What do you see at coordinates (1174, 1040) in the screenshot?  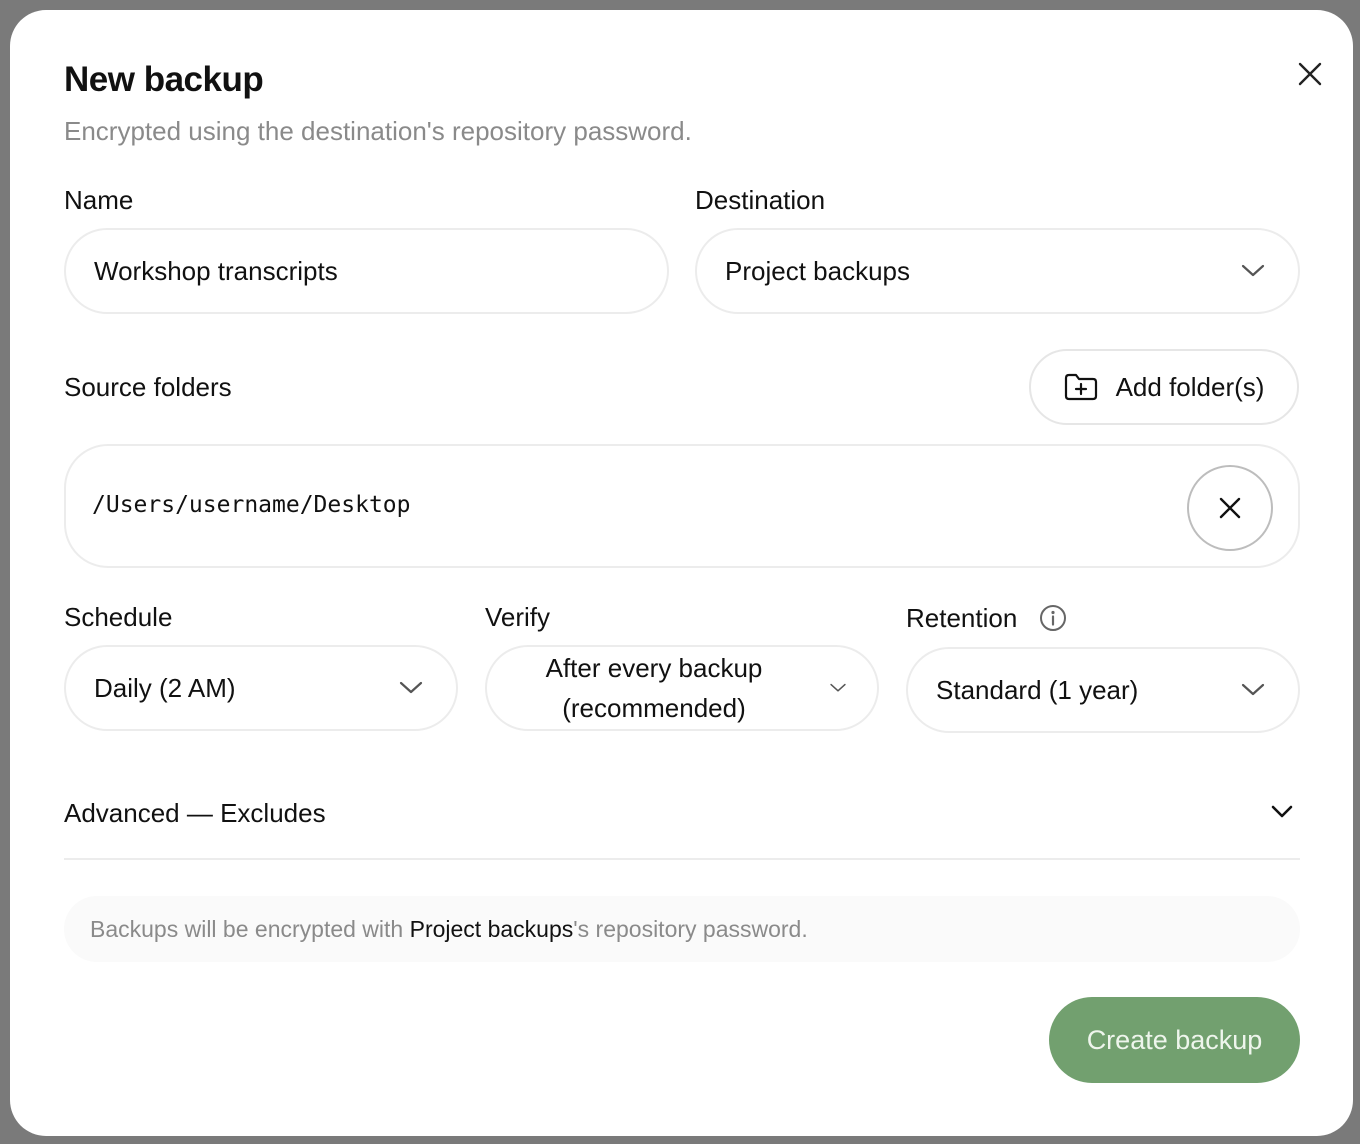 I see `create-backup-button: Create backup` at bounding box center [1174, 1040].